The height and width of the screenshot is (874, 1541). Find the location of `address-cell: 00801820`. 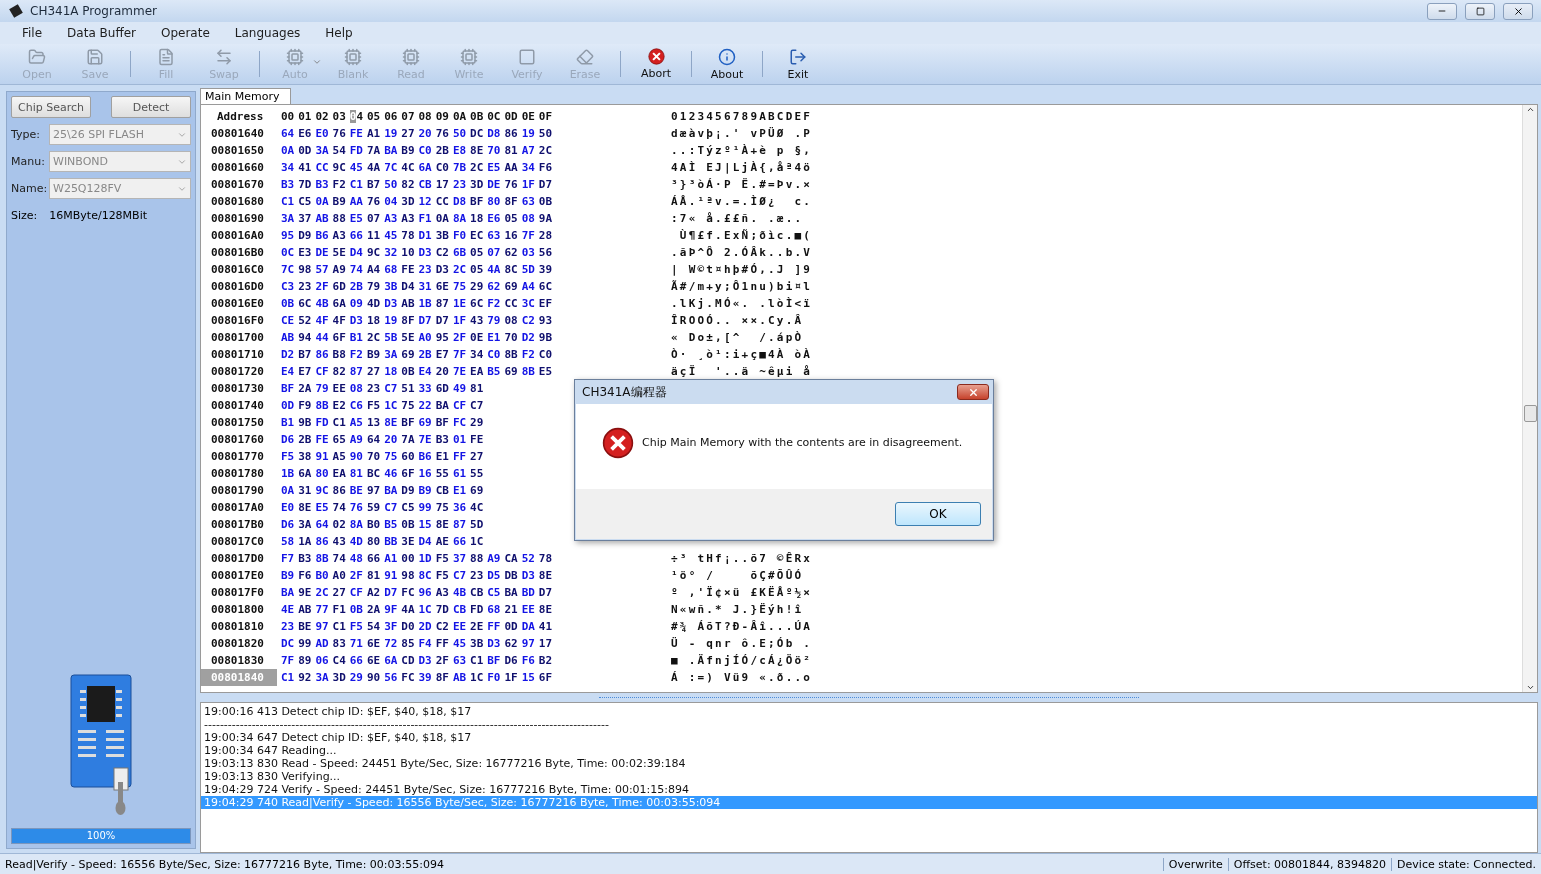

address-cell: 00801820 is located at coordinates (239, 643).